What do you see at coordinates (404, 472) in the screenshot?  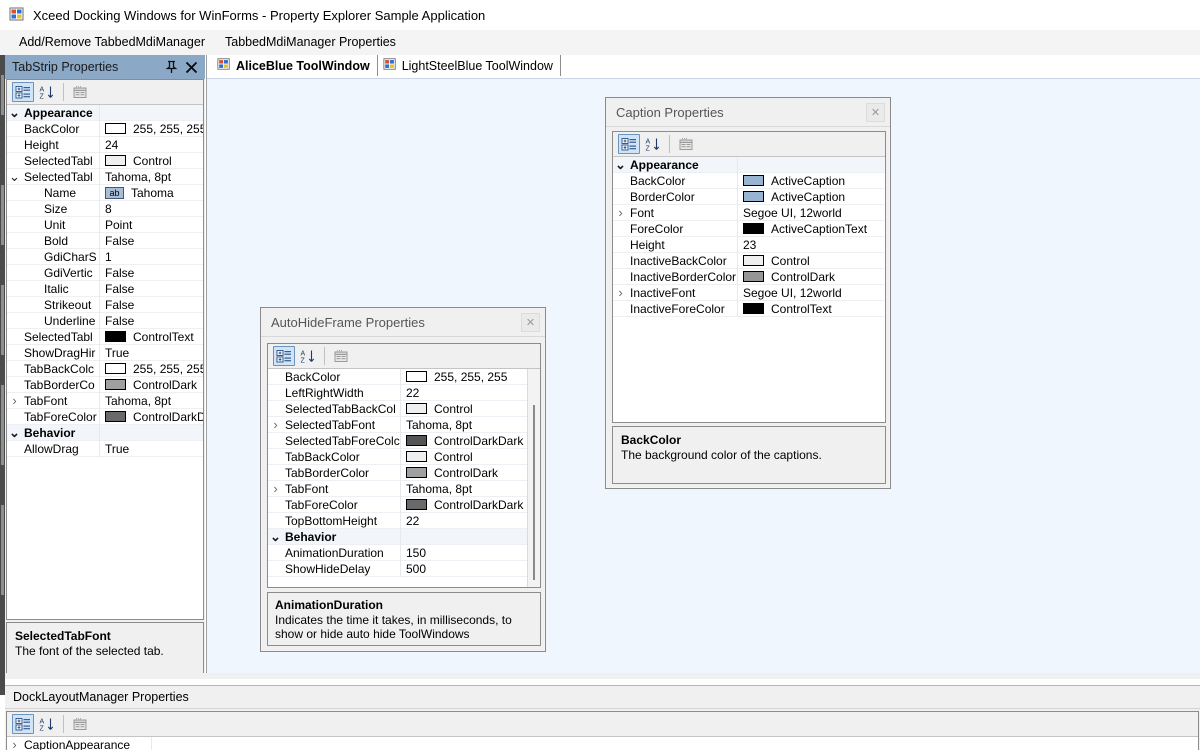 I see `property-row: TabBorderColor ControlDark` at bounding box center [404, 472].